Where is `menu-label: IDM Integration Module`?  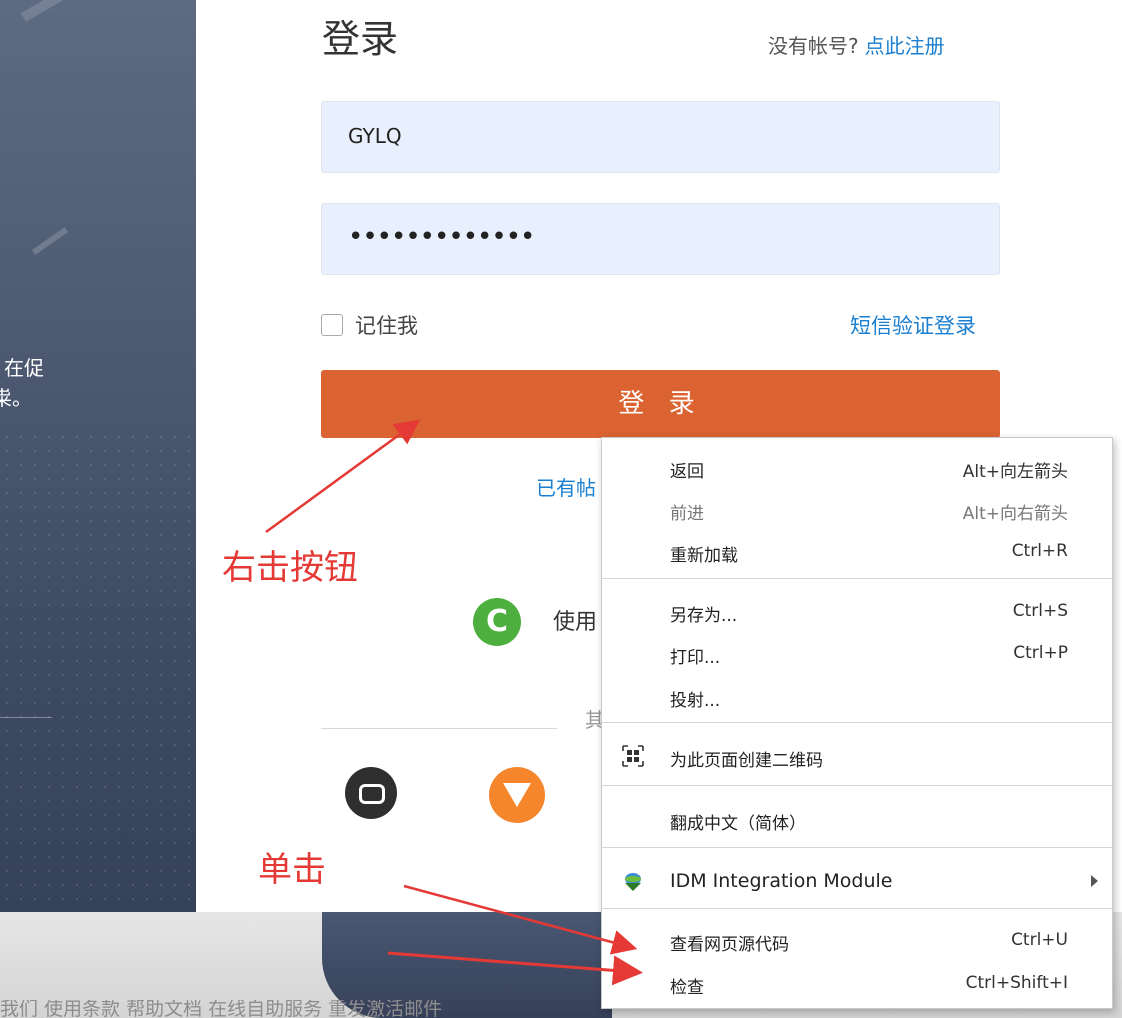
menu-label: IDM Integration Module is located at coordinates (781, 881).